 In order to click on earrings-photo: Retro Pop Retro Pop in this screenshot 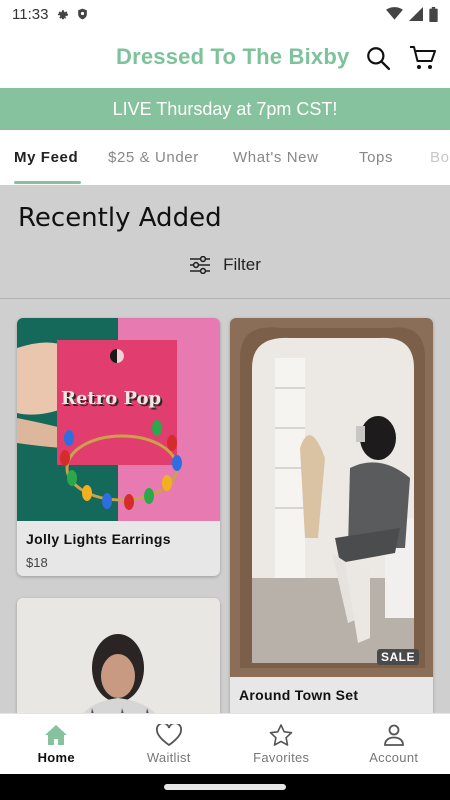, I will do `click(118, 419)`.